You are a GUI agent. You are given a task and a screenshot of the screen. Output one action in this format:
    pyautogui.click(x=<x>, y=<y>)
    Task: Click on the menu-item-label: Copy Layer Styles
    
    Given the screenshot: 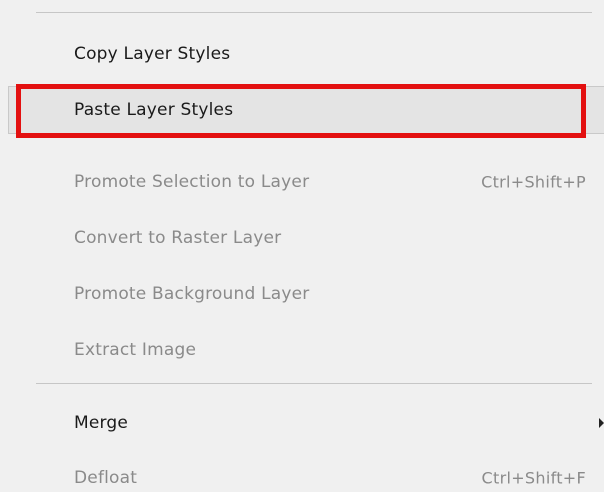 What is the action you would take?
    pyautogui.click(x=152, y=54)
    